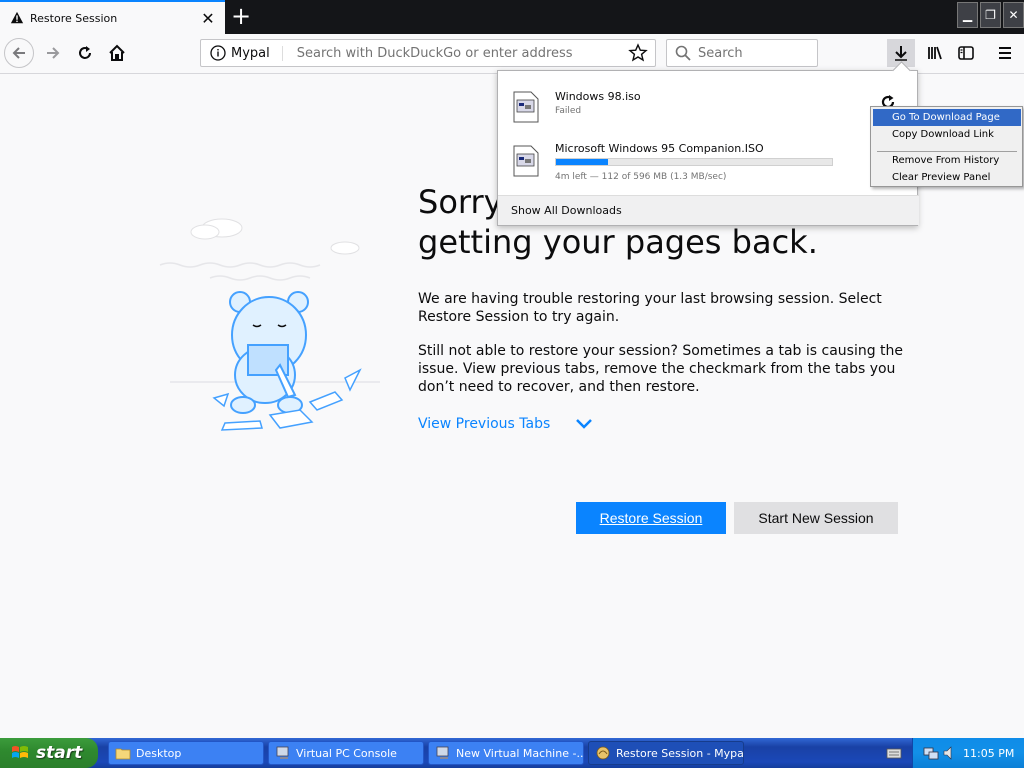 Image resolution: width=1024 pixels, height=768 pixels. Describe the element at coordinates (123, 754) in the screenshot. I see `folder-icon` at that location.